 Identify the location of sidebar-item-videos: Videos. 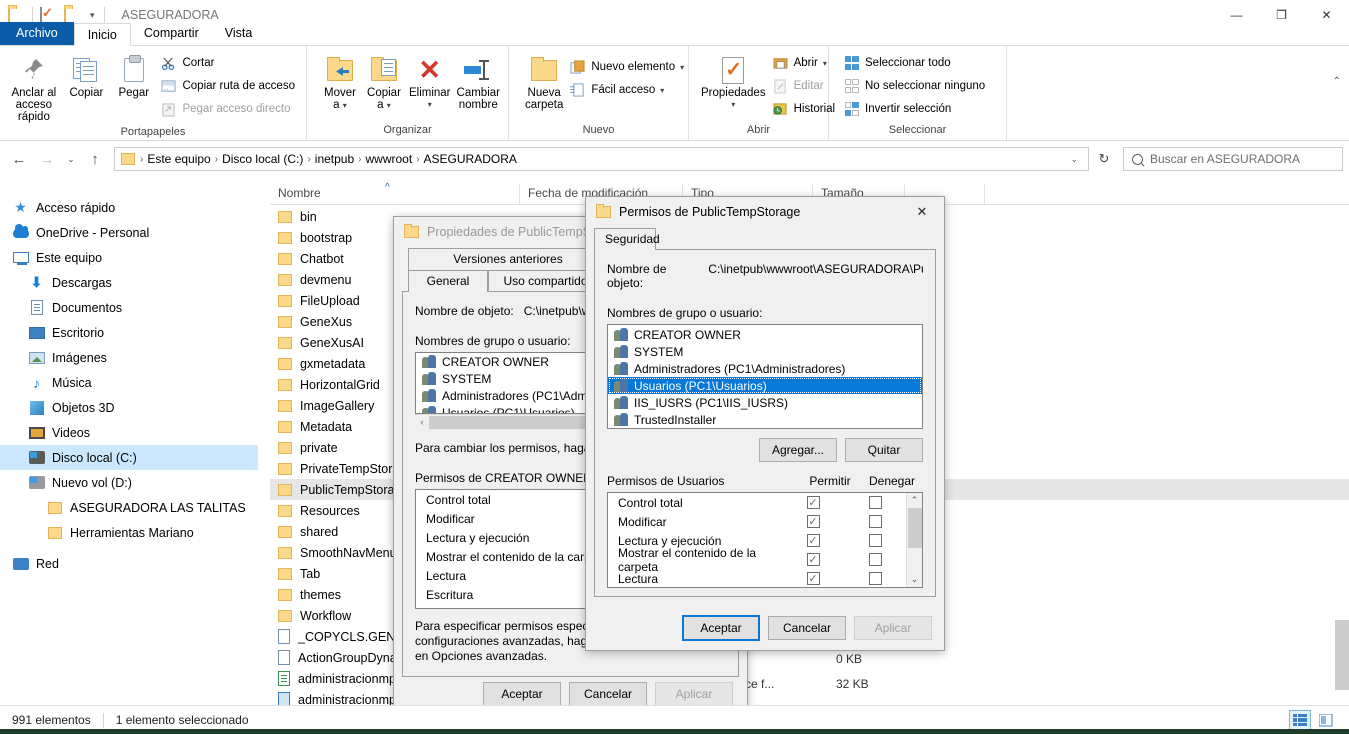
(129, 432).